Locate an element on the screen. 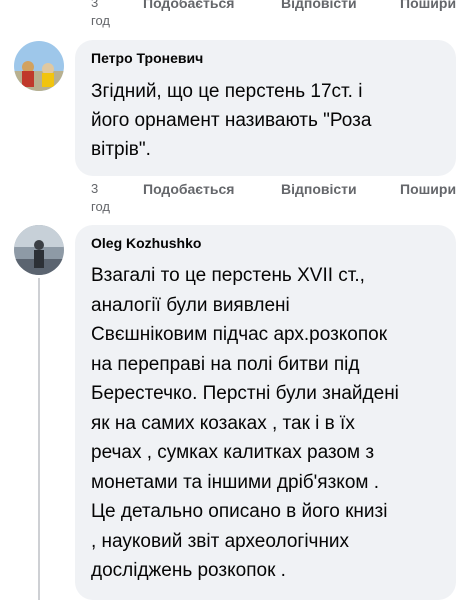  avatar-oleg is located at coordinates (39, 250).